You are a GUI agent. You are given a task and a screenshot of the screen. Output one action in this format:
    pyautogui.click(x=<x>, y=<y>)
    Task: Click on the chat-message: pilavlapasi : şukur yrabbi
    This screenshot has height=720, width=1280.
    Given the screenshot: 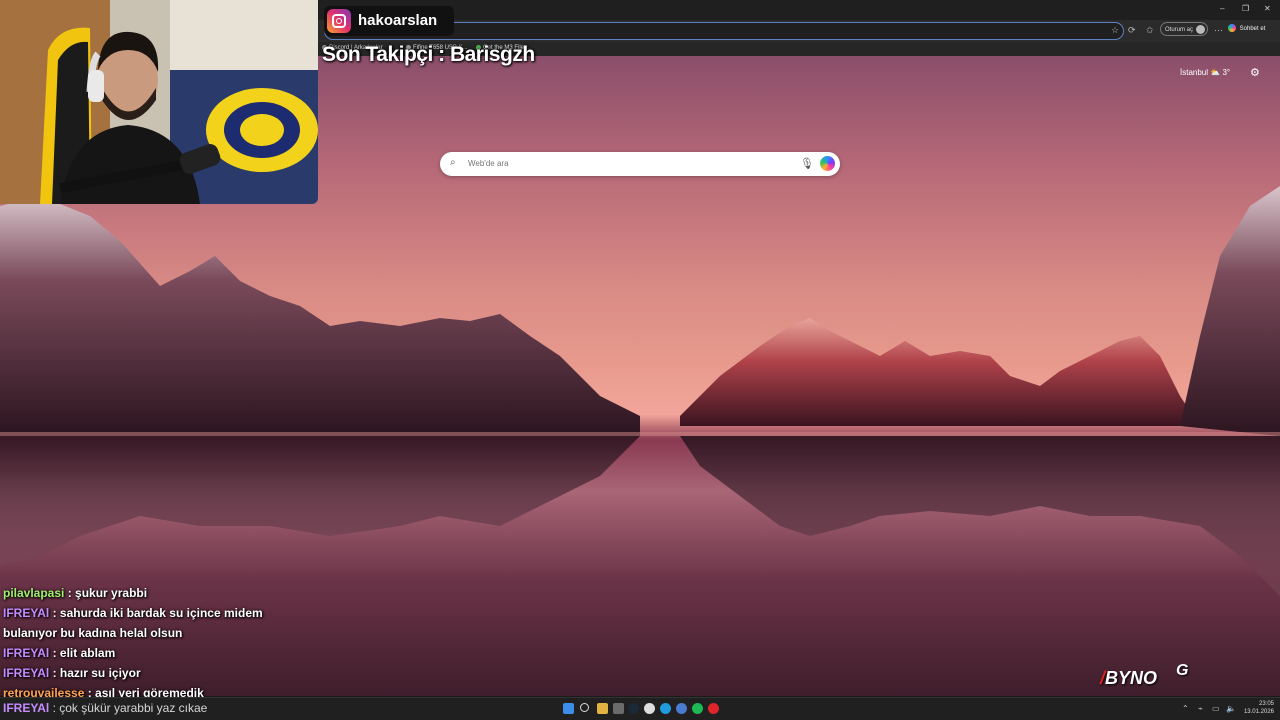 What is the action you would take?
    pyautogui.click(x=158, y=593)
    